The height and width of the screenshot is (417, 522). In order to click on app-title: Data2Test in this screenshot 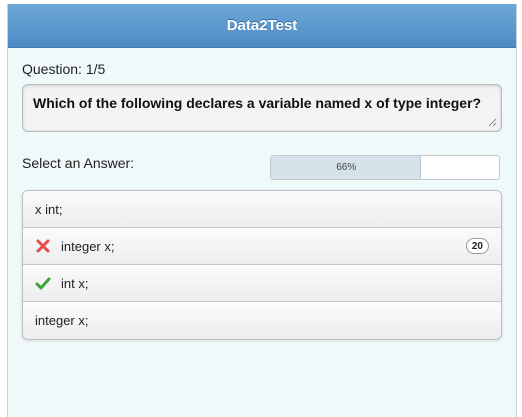, I will do `click(262, 25)`.